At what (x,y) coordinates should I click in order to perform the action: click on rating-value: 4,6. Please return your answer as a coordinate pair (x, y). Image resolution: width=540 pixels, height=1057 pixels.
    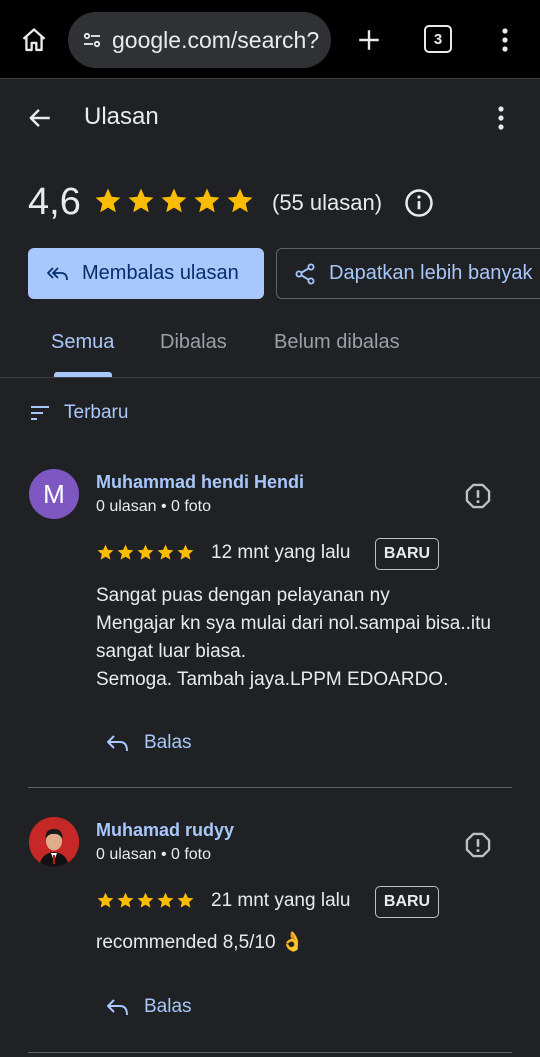
    Looking at the image, I should click on (54, 202).